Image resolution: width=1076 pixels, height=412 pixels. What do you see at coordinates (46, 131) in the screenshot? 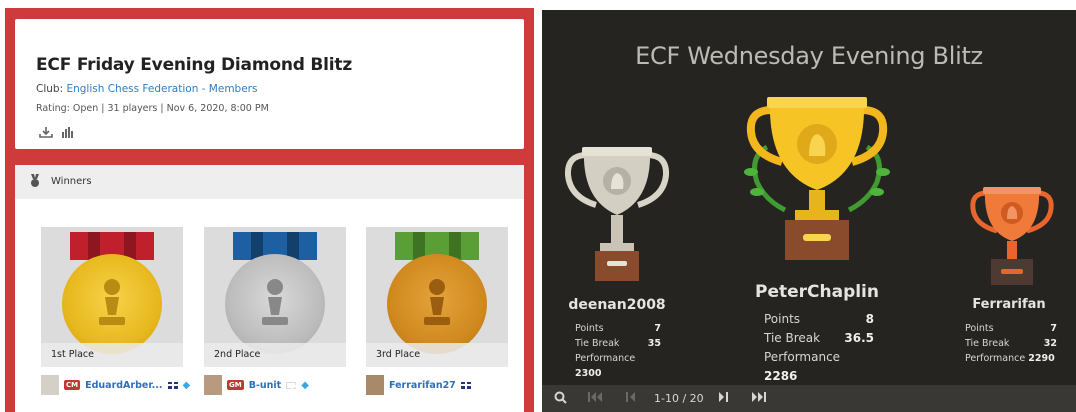
I see `download-icon` at bounding box center [46, 131].